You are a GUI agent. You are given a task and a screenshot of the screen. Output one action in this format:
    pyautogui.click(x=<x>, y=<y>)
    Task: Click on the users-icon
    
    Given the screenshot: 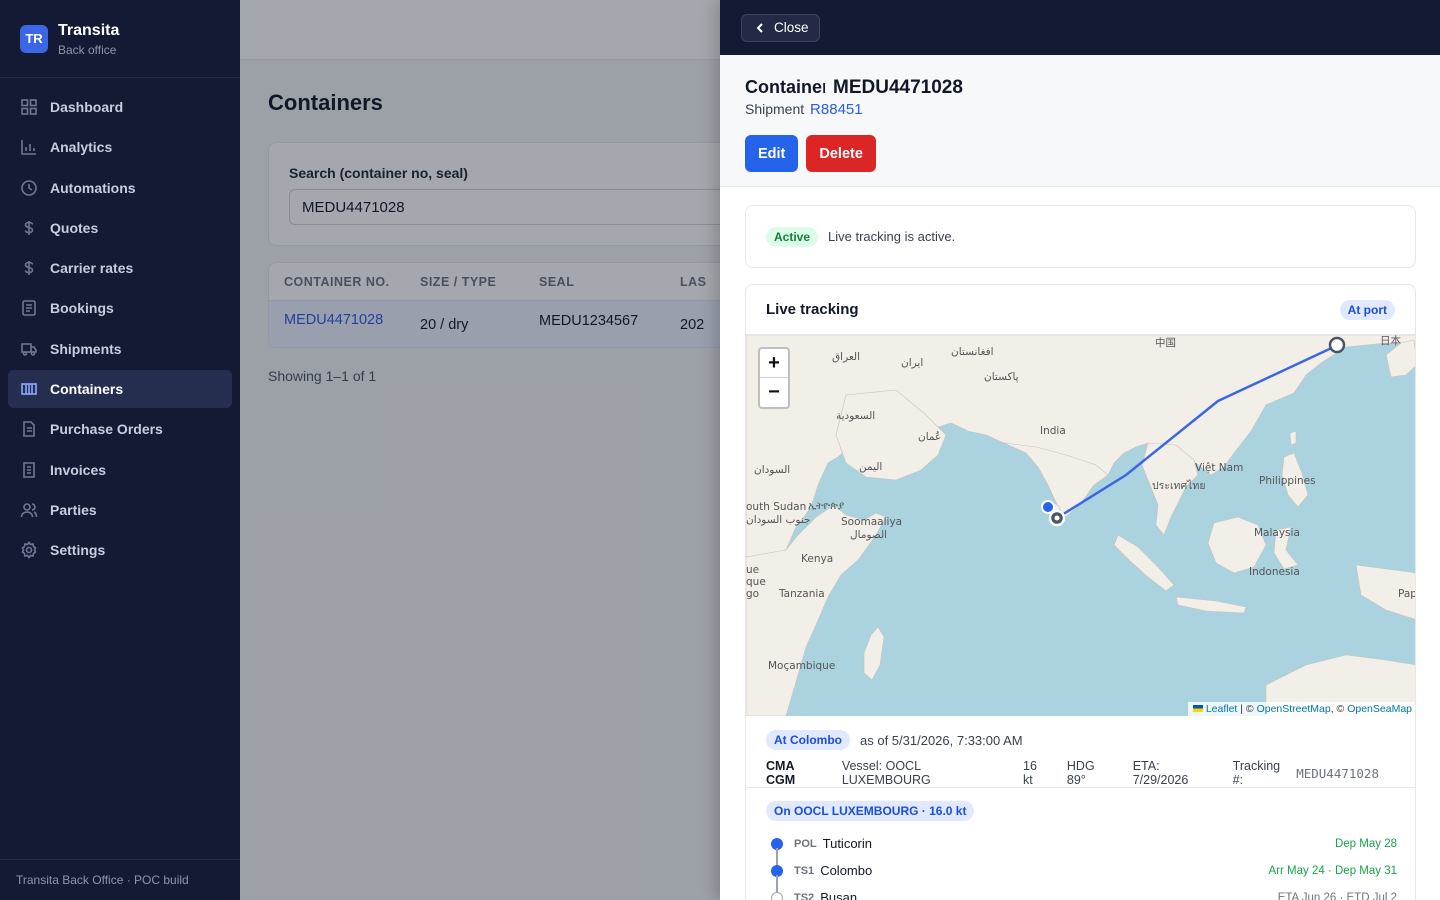 What is the action you would take?
    pyautogui.click(x=29, y=510)
    